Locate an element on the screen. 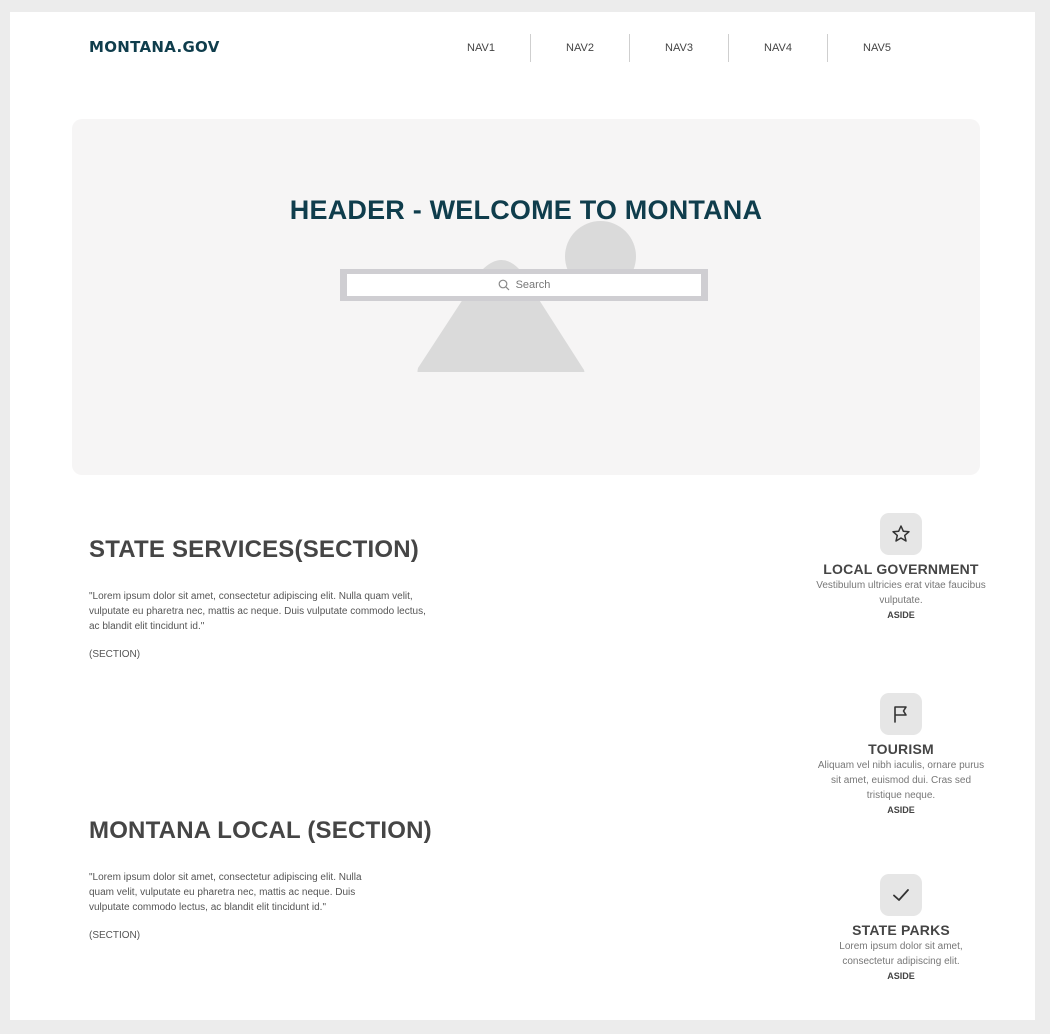 This screenshot has width=1050, height=1034. aside-title: TOURISM is located at coordinates (901, 749).